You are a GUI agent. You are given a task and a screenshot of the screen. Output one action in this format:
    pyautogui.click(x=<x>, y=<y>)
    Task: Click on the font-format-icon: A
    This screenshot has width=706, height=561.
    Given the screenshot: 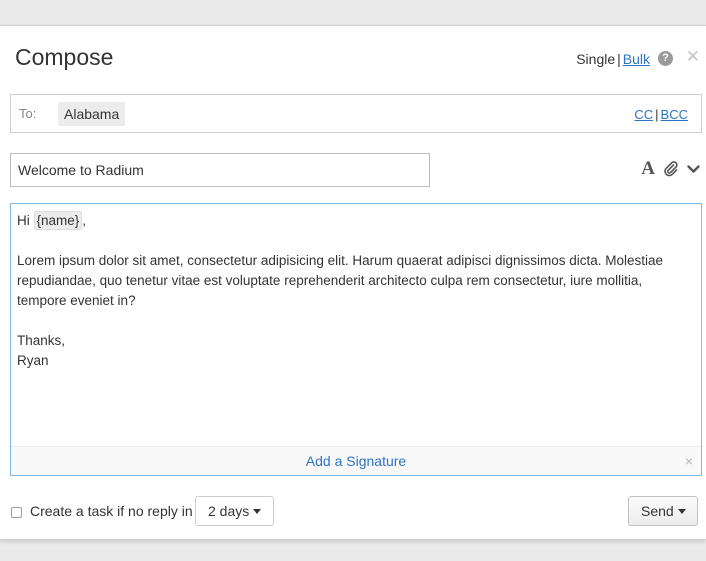 What is the action you would take?
    pyautogui.click(x=648, y=169)
    